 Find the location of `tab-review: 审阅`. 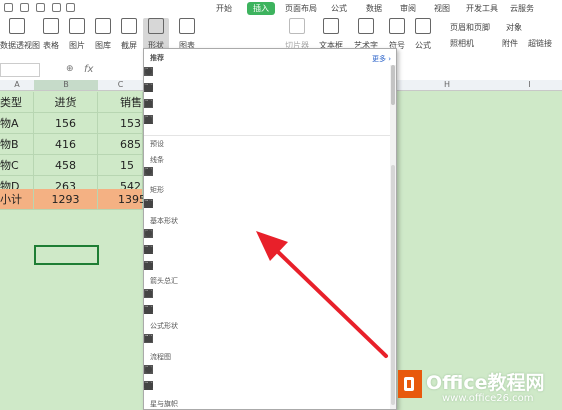

tab-review: 审阅 is located at coordinates (408, 8).